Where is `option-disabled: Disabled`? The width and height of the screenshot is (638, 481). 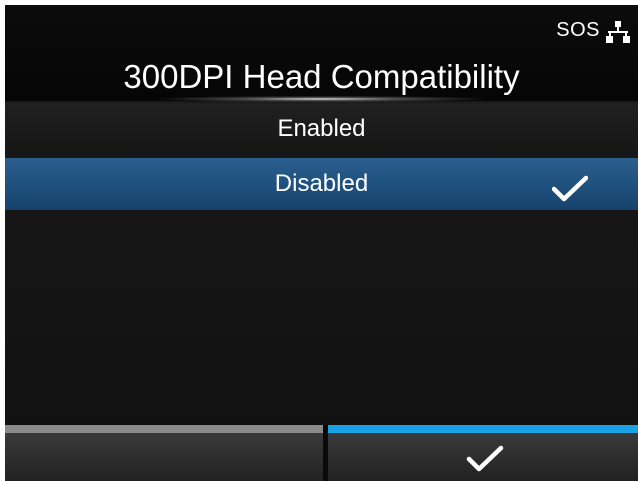 option-disabled: Disabled is located at coordinates (321, 184).